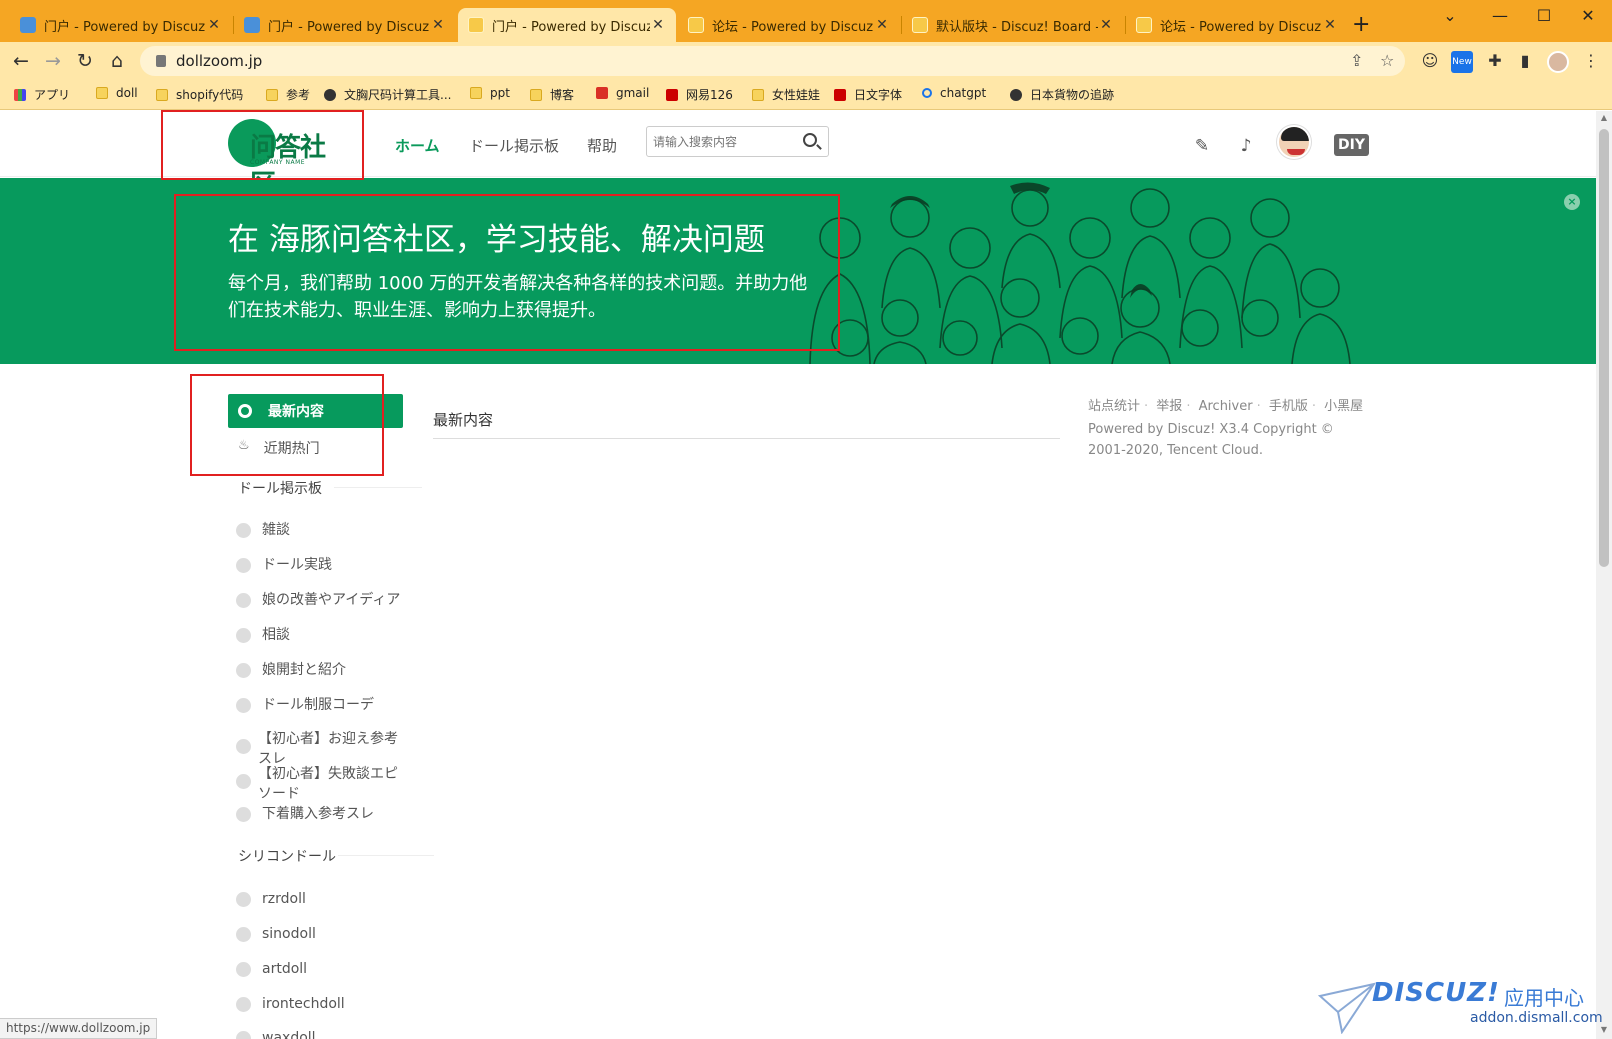 Image resolution: width=1612 pixels, height=1039 pixels. I want to click on bookmark-item: 网易126, so click(699, 94).